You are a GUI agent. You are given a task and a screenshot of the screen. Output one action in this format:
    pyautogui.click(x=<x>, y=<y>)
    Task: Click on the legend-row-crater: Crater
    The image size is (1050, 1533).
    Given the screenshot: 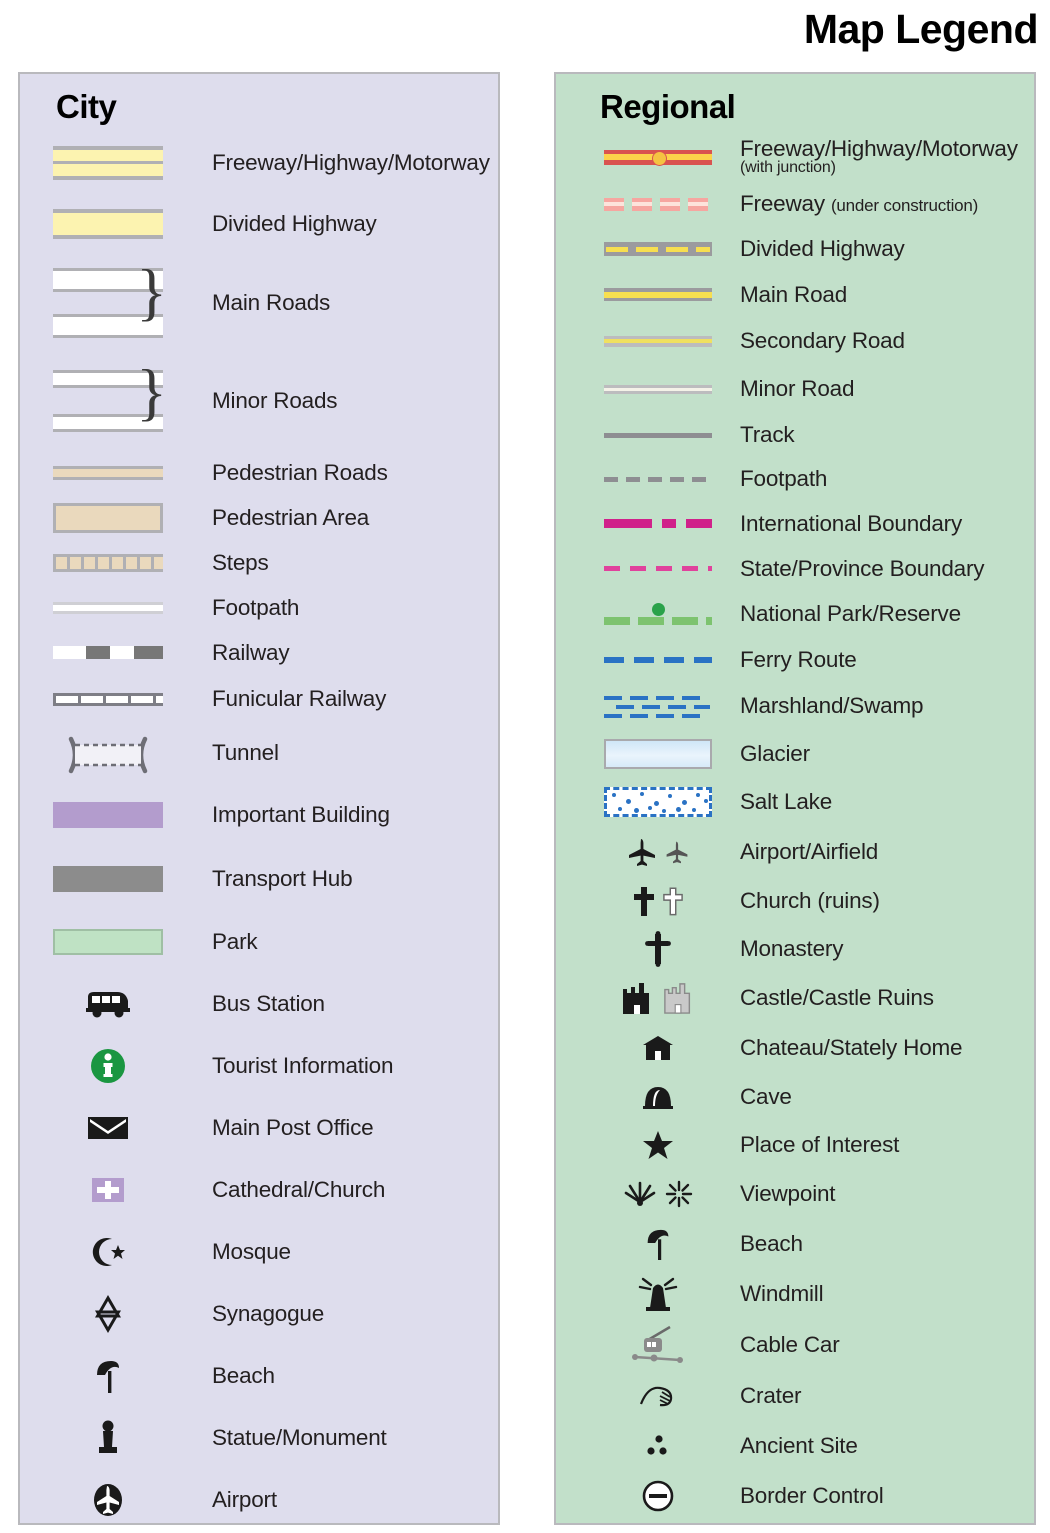 What is the action you would take?
    pyautogui.click(x=795, y=1396)
    